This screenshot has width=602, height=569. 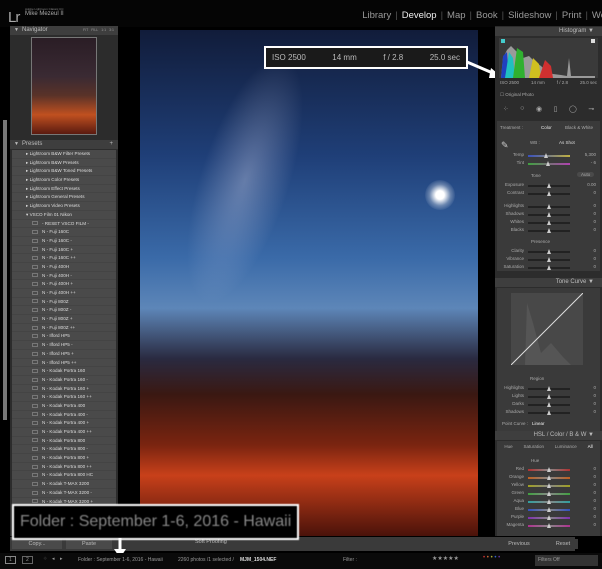 I want to click on preset-item: N - Kodak Portra 400 +, so click(x=64, y=423).